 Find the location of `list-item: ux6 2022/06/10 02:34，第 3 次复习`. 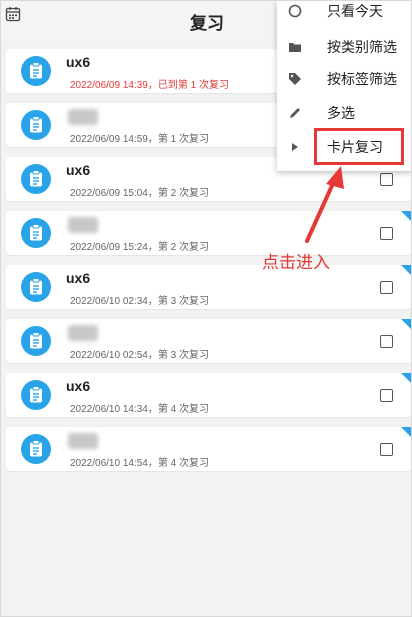

list-item: ux6 2022/06/10 02:34，第 3 次复习 is located at coordinates (208, 287).